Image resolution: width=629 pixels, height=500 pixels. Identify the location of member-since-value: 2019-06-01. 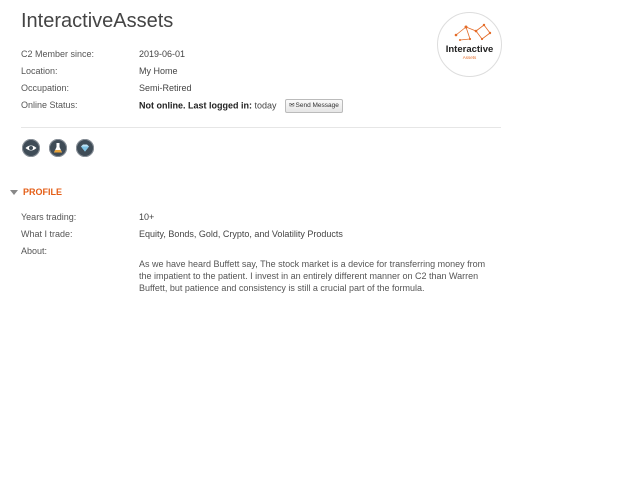
(162, 54).